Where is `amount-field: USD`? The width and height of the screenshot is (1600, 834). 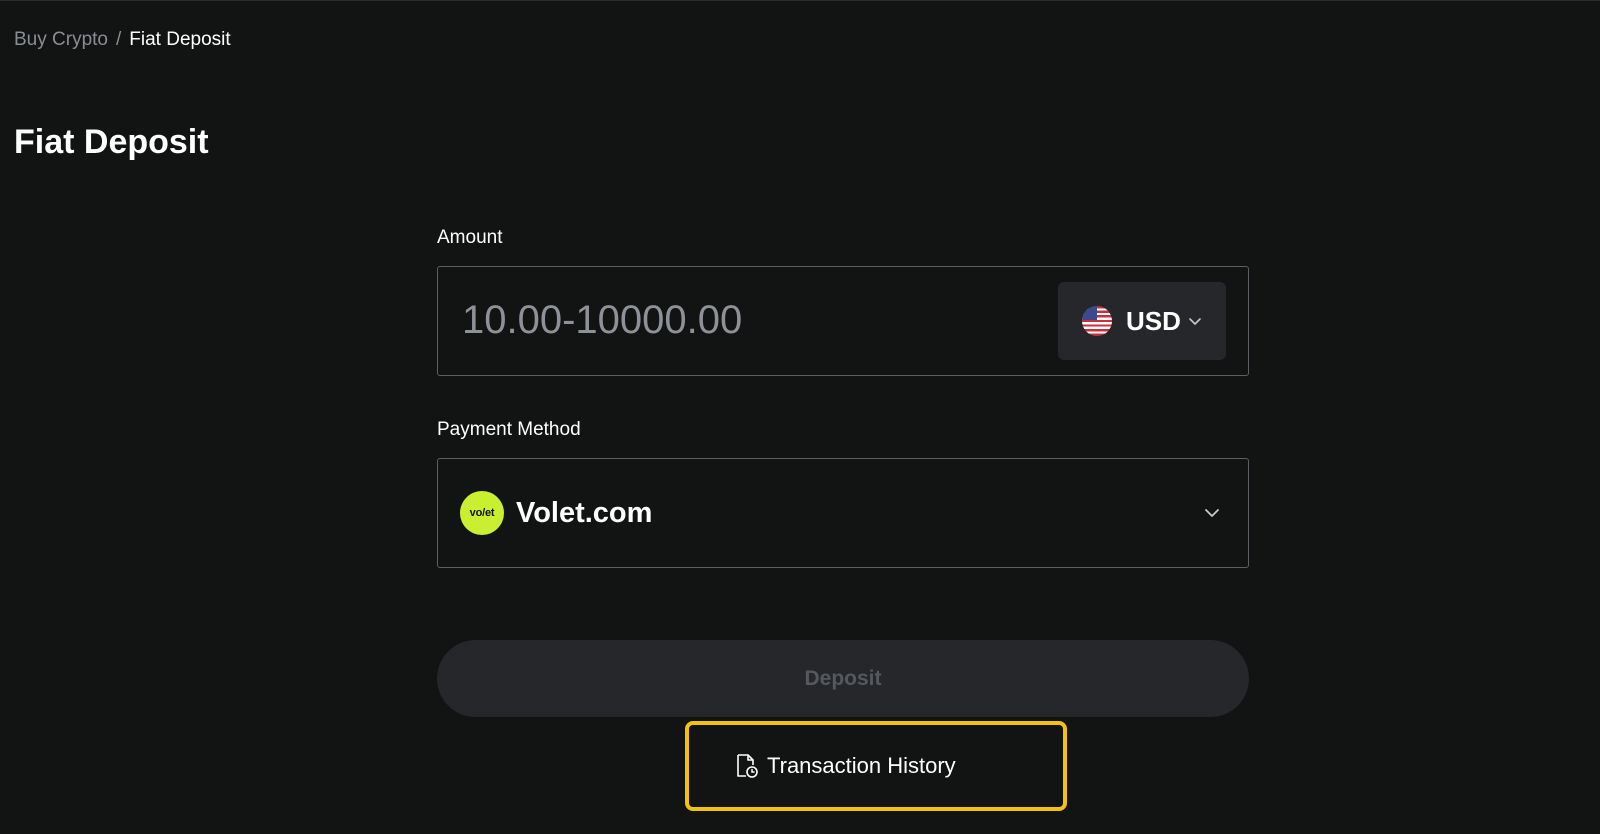 amount-field: USD is located at coordinates (843, 321).